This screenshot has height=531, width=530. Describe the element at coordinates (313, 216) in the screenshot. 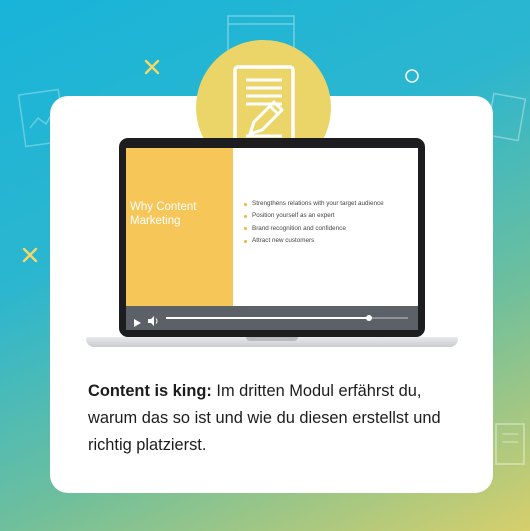

I see `slide-bullet: Position yourself as an expert` at that location.